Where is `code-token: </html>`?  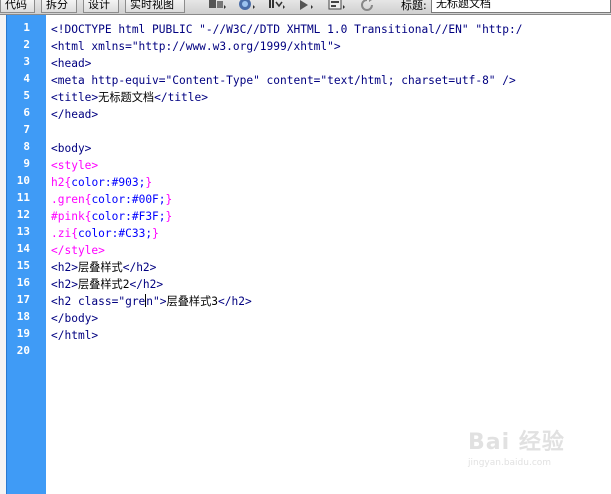
code-token: </html> is located at coordinates (75, 335).